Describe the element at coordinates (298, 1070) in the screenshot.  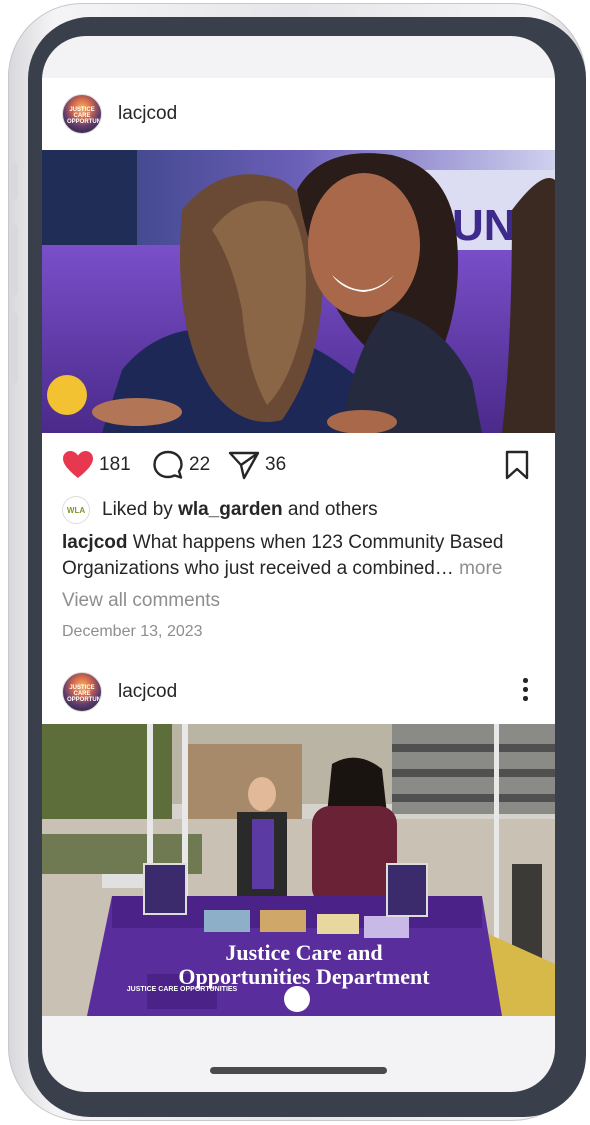
I see `home-indicator` at that location.